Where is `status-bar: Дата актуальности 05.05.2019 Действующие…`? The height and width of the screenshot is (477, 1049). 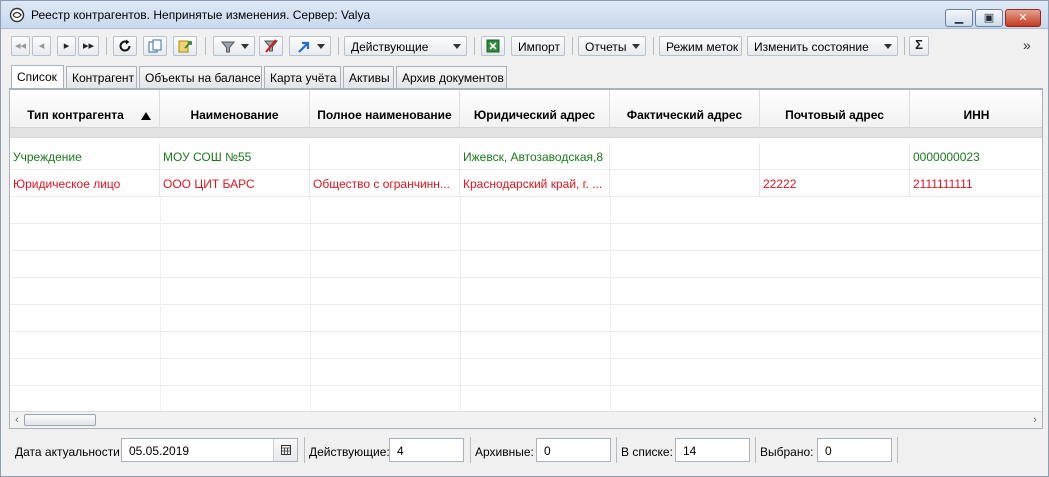
status-bar: Дата актуальности 05.05.2019 Действующие… is located at coordinates (526, 451).